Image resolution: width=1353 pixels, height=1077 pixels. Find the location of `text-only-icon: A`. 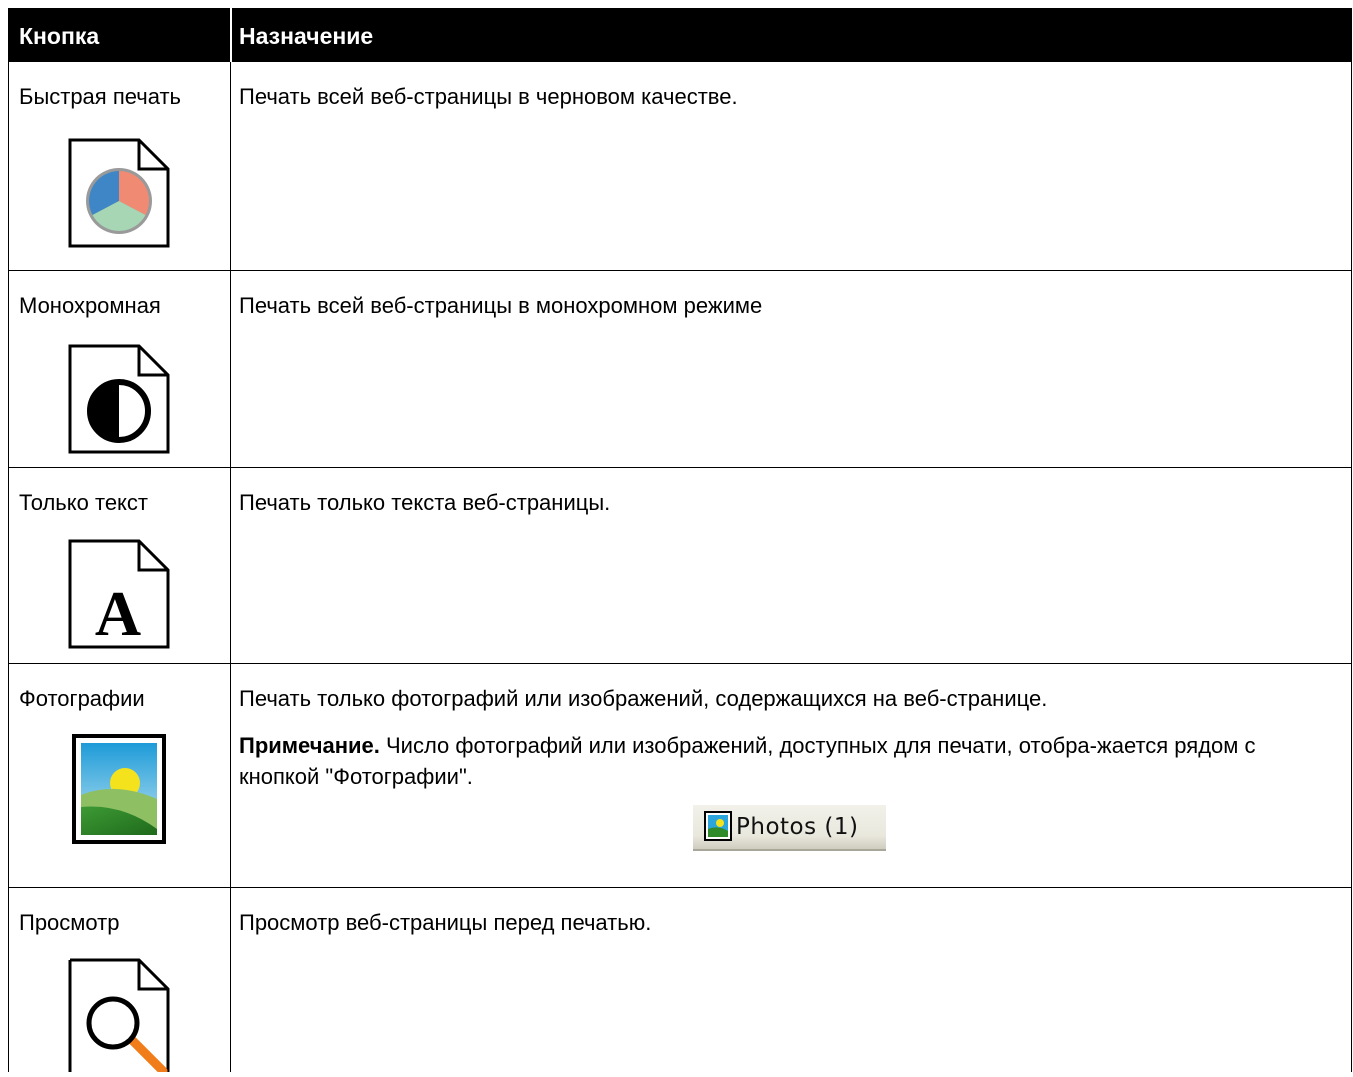

text-only-icon: A is located at coordinates (119, 596).